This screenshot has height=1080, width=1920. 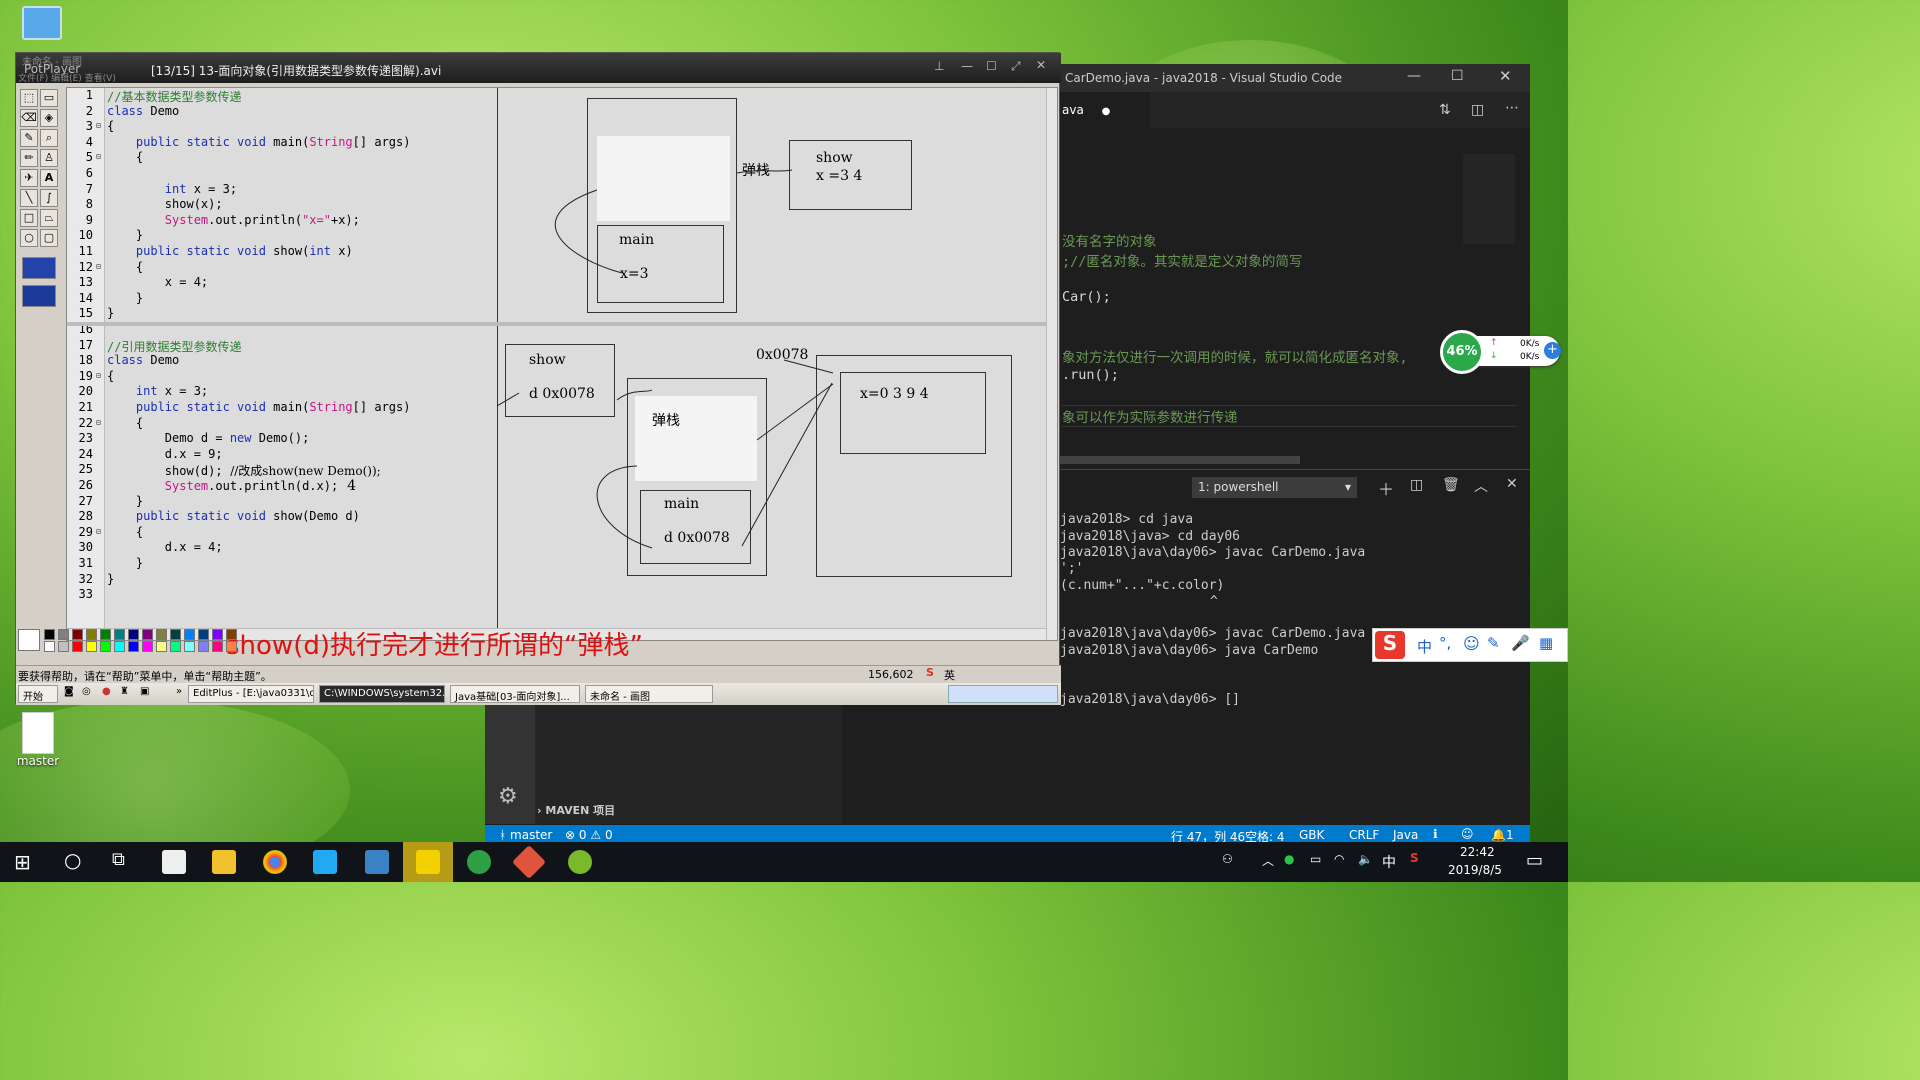 I want to click on sogou-tray-icon: S, so click(x=1414, y=858).